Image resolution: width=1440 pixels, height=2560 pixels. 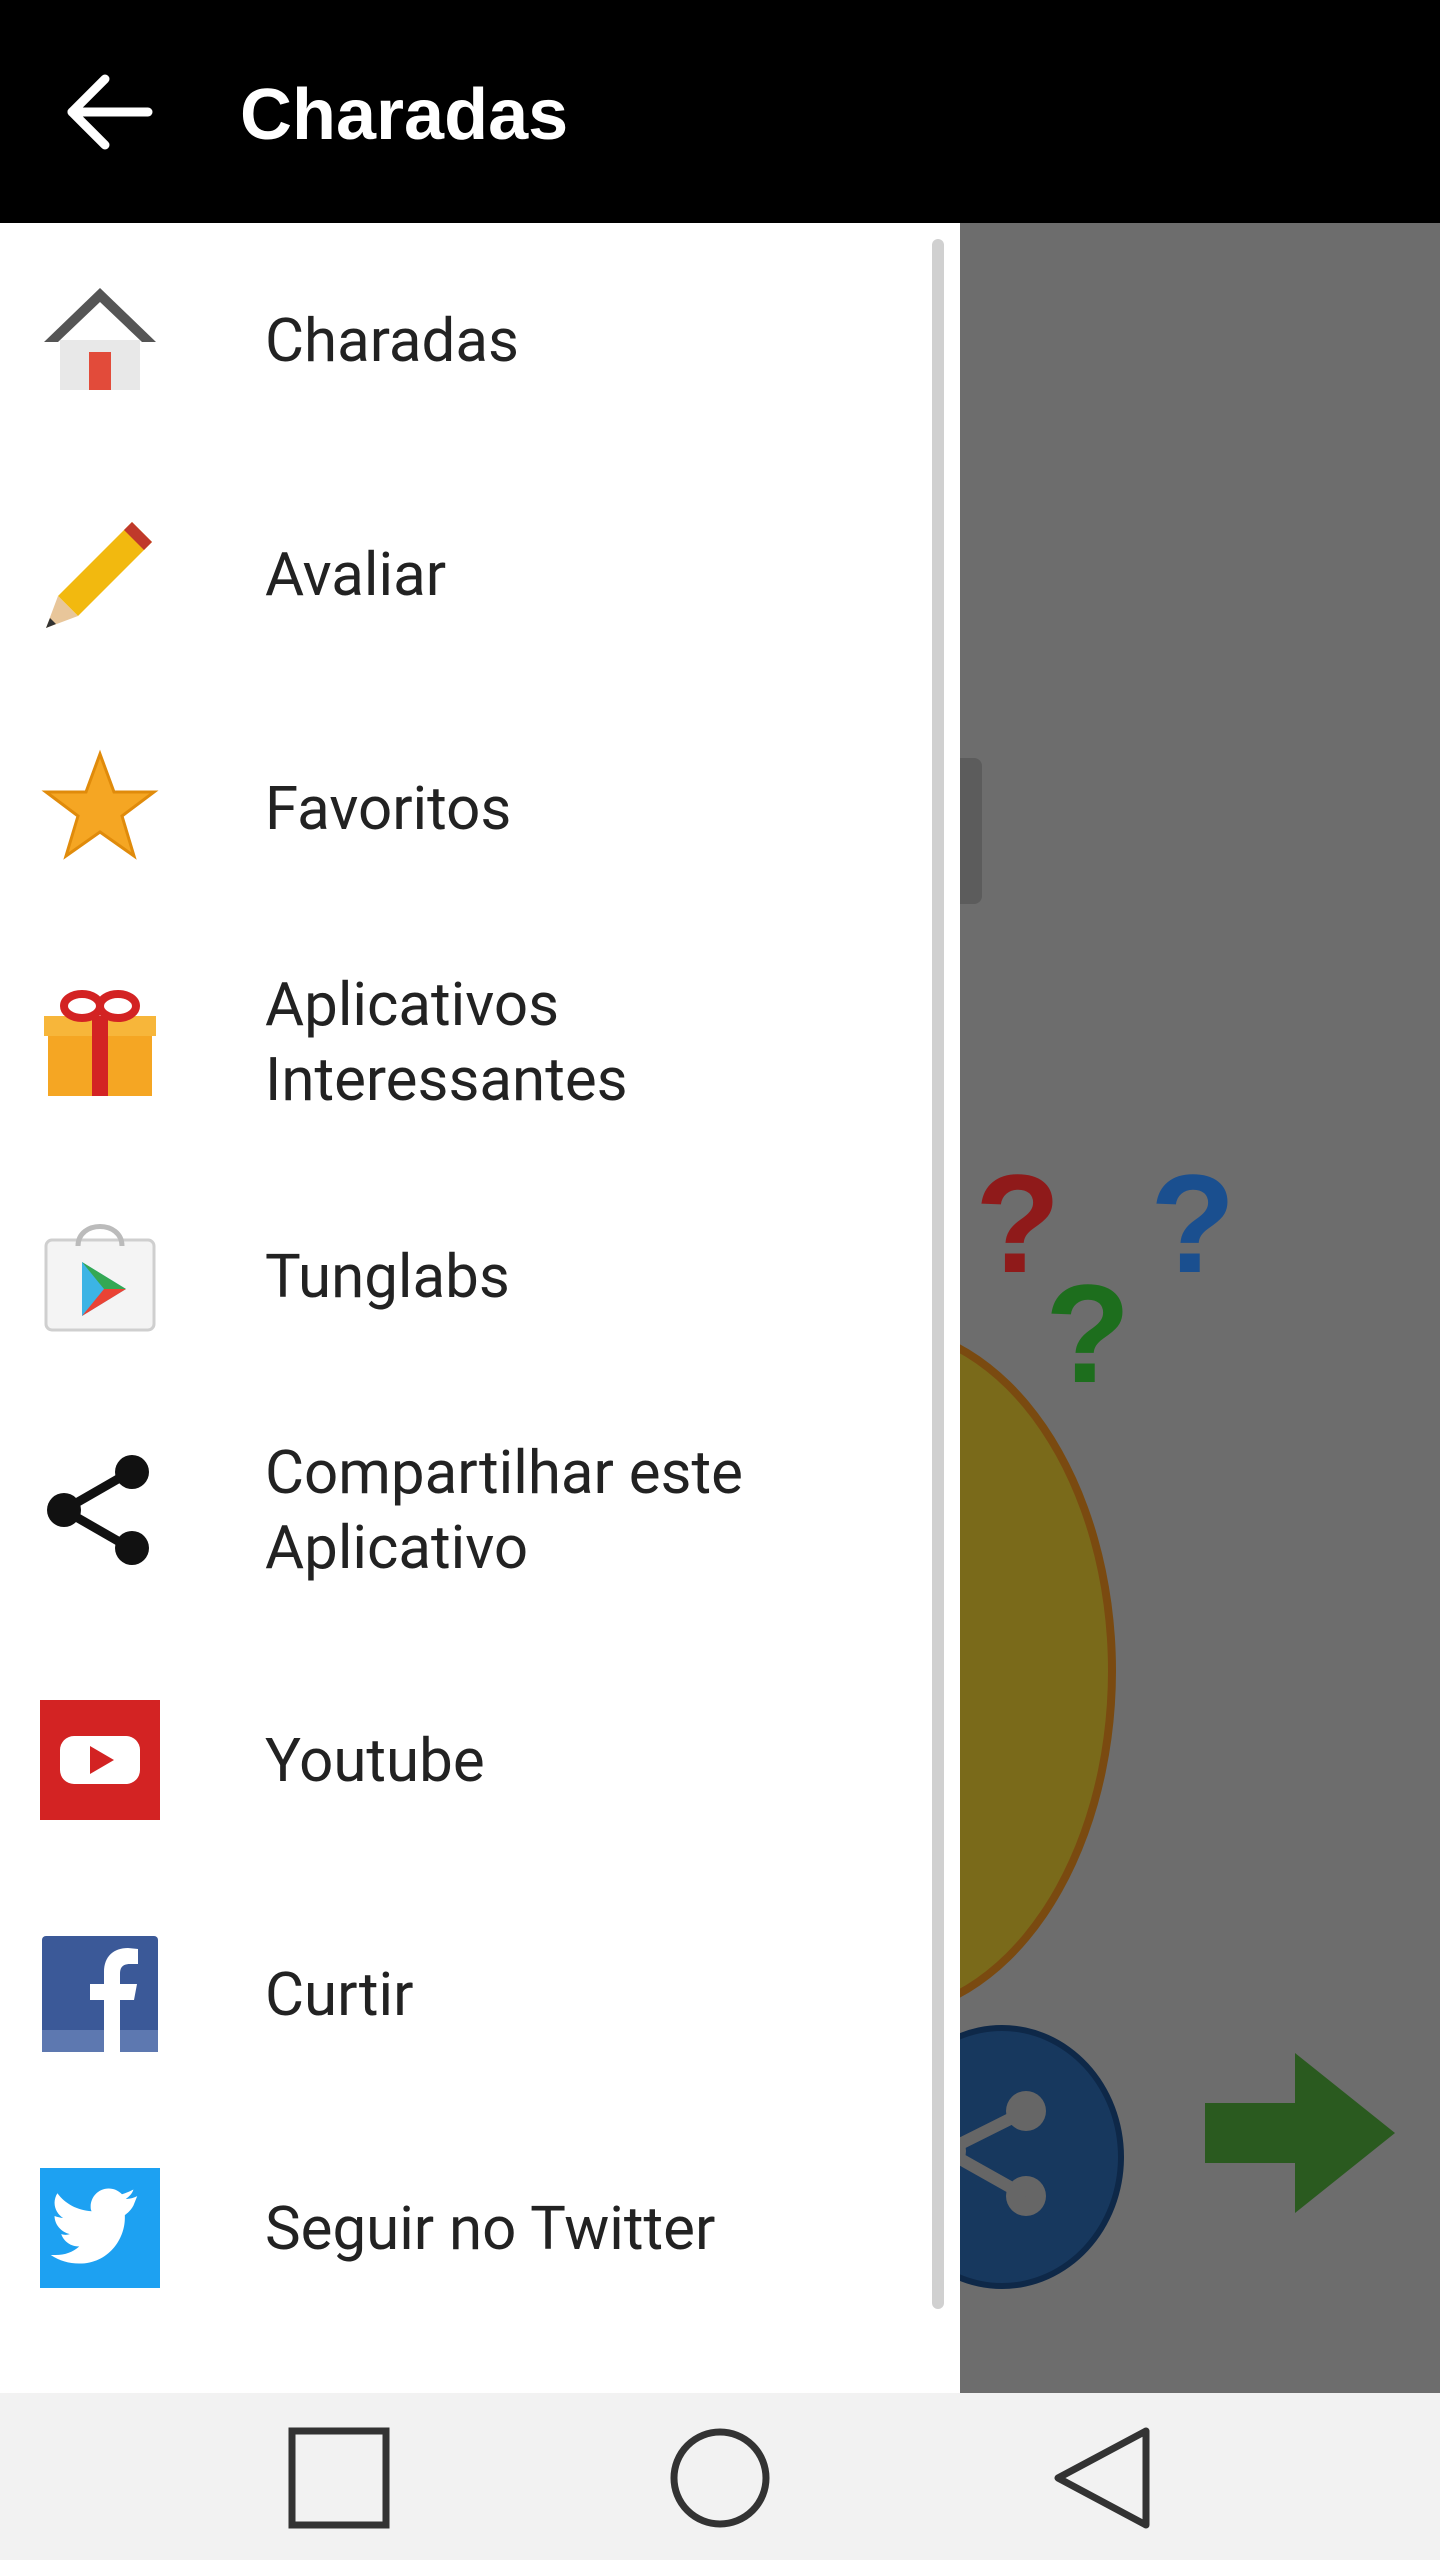 What do you see at coordinates (100, 2228) in the screenshot?
I see `twitter-icon` at bounding box center [100, 2228].